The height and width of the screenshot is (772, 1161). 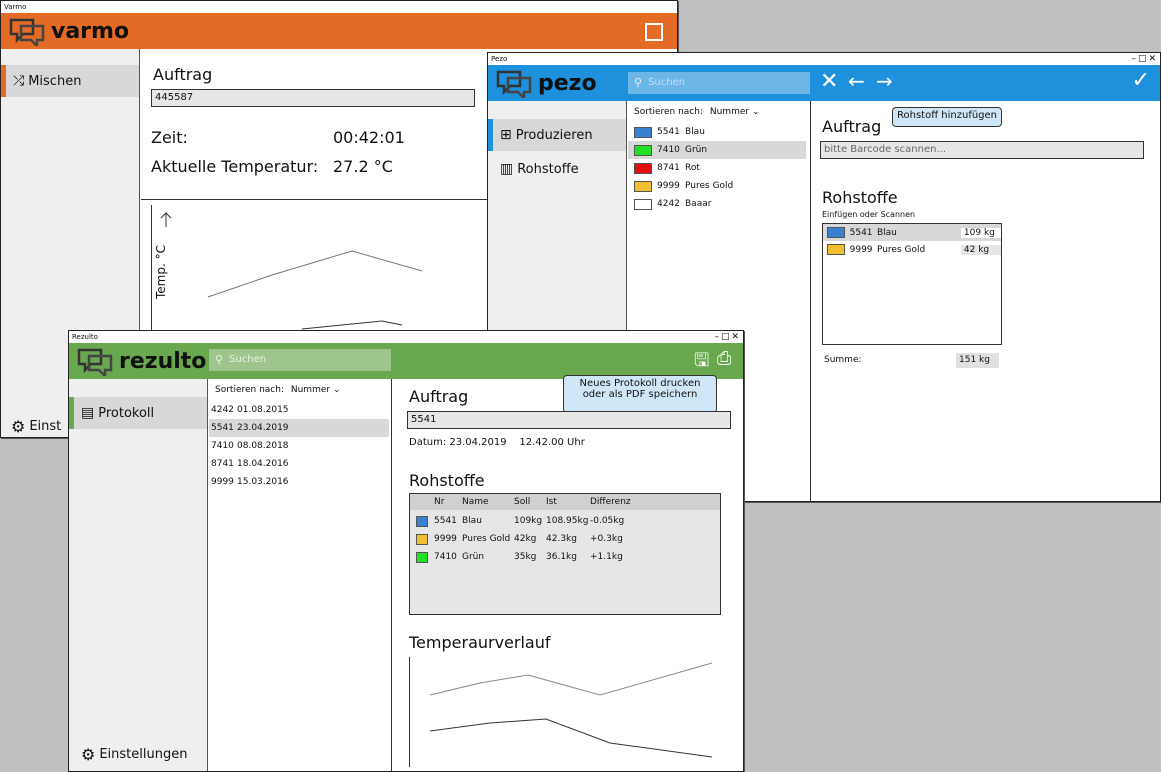 I want to click on list-item: 9999 Pures Gold, so click(x=717, y=186).